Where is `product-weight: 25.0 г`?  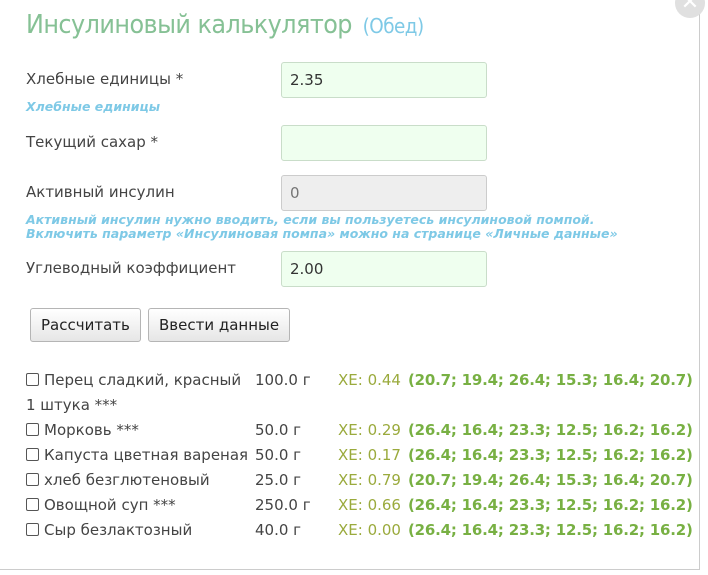 product-weight: 25.0 г is located at coordinates (278, 480).